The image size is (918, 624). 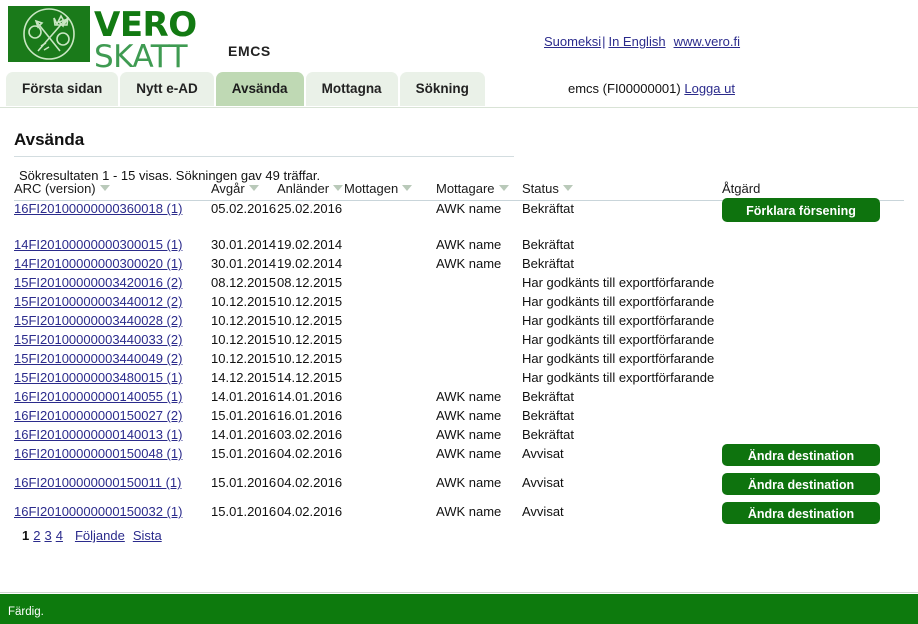 I want to click on arc-link: 14FI20100000000300020 (1), so click(x=98, y=263).